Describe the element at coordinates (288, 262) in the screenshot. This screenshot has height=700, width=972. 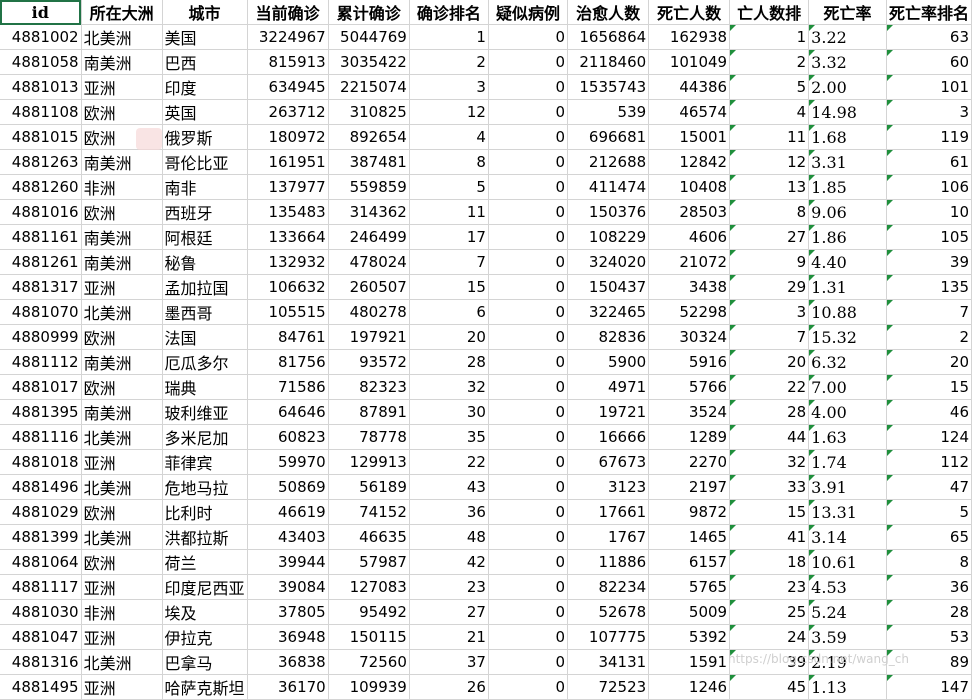
I see `cell-current: 132932` at that location.